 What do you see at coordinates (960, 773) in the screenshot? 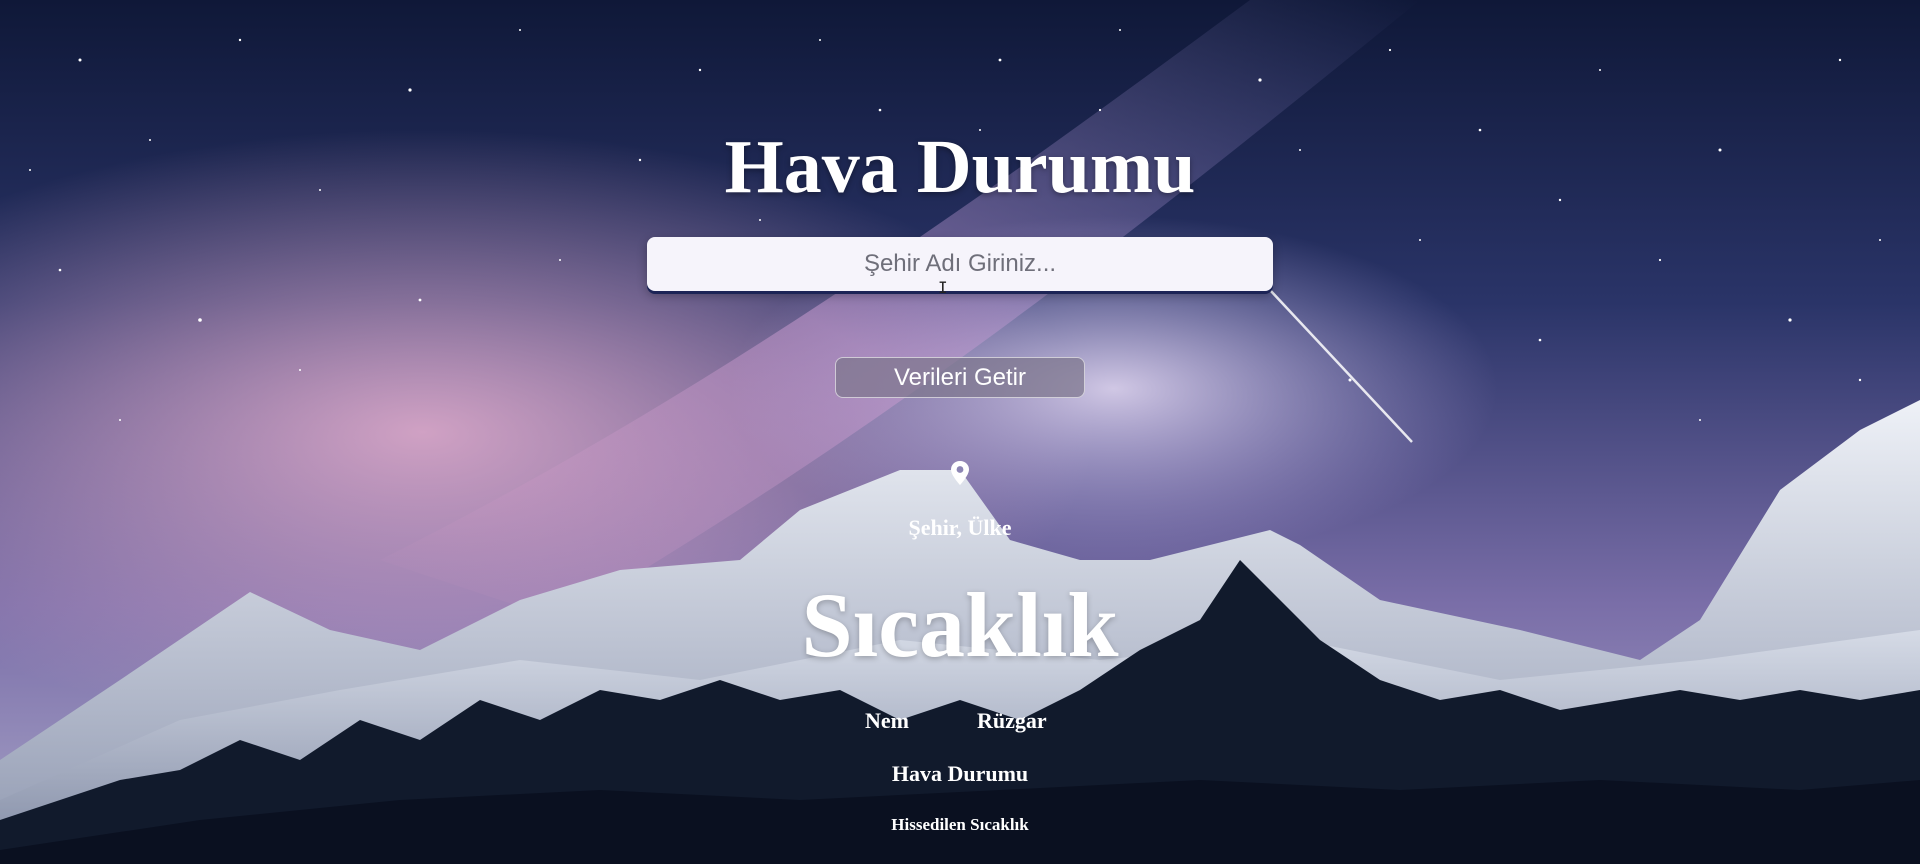
I see `weather-condition-text: Hava Durumu` at bounding box center [960, 773].